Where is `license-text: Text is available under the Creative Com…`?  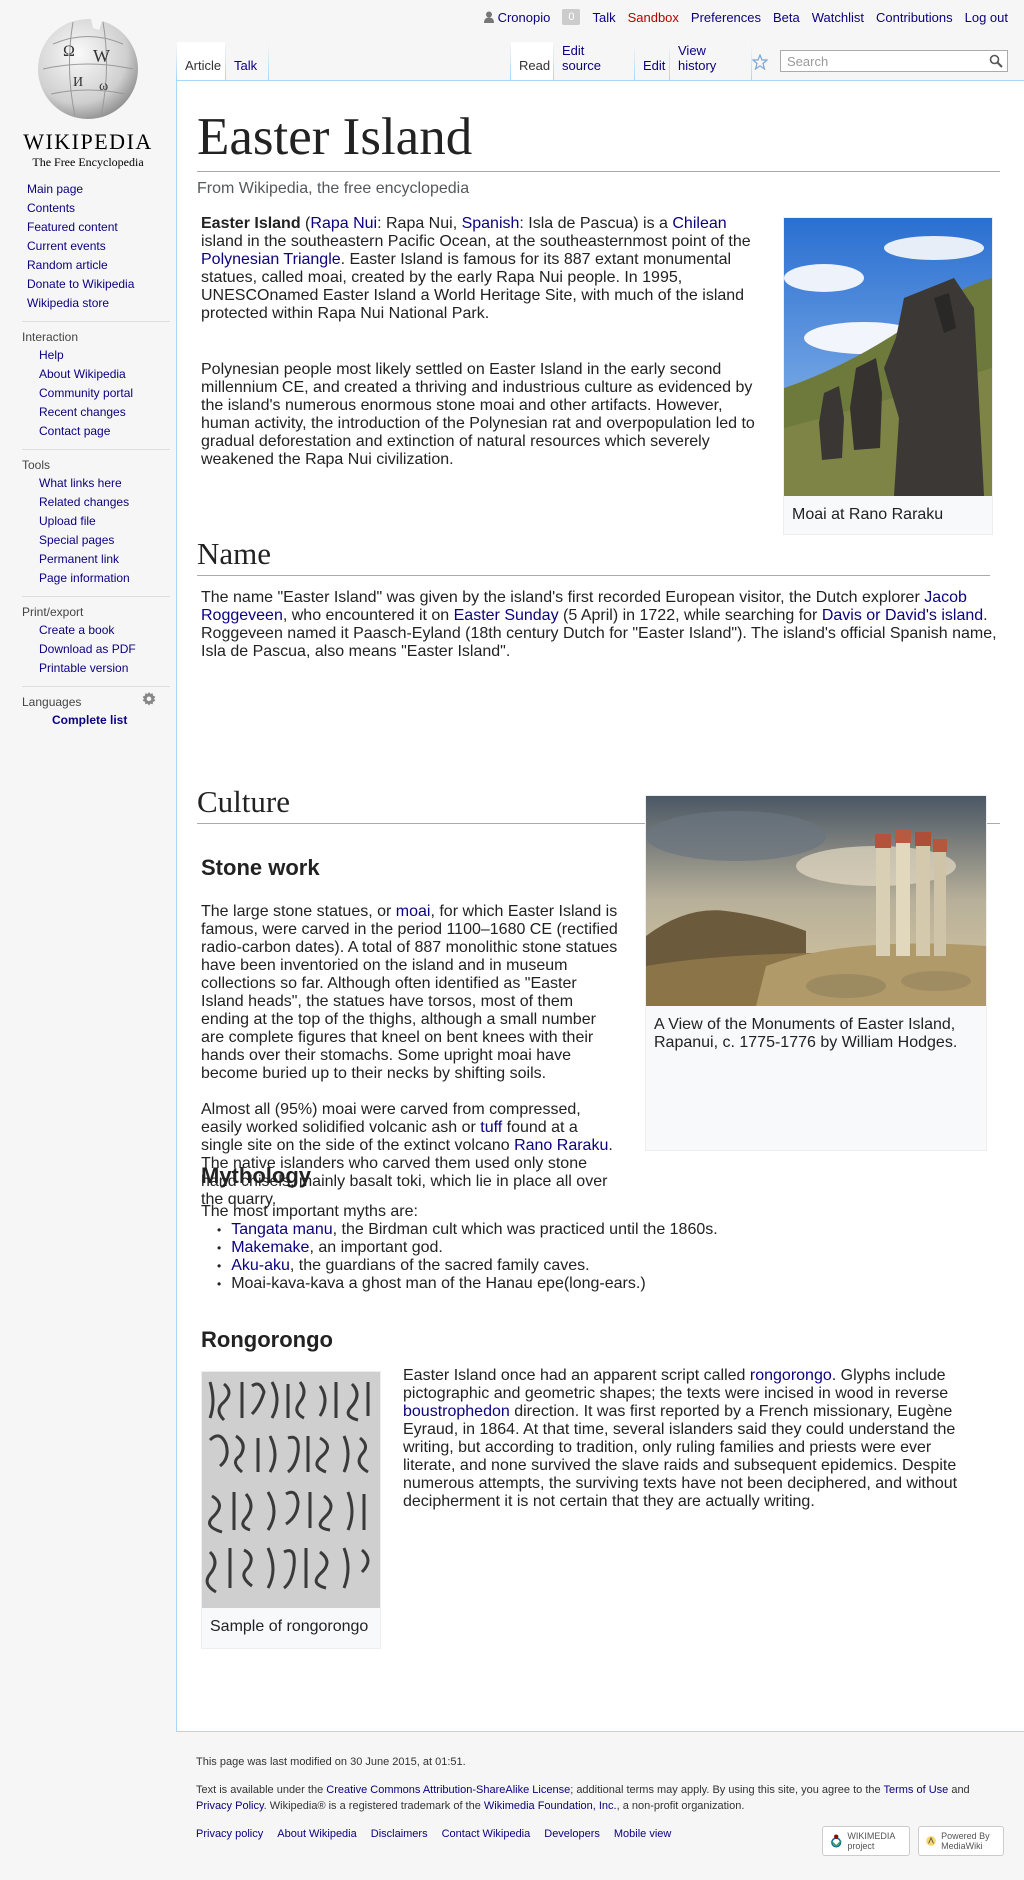
license-text: Text is available under the Creative Com… is located at coordinates (595, 1798).